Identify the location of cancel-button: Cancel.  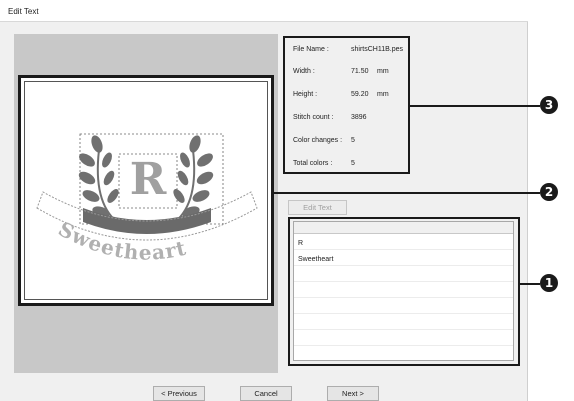
(266, 393).